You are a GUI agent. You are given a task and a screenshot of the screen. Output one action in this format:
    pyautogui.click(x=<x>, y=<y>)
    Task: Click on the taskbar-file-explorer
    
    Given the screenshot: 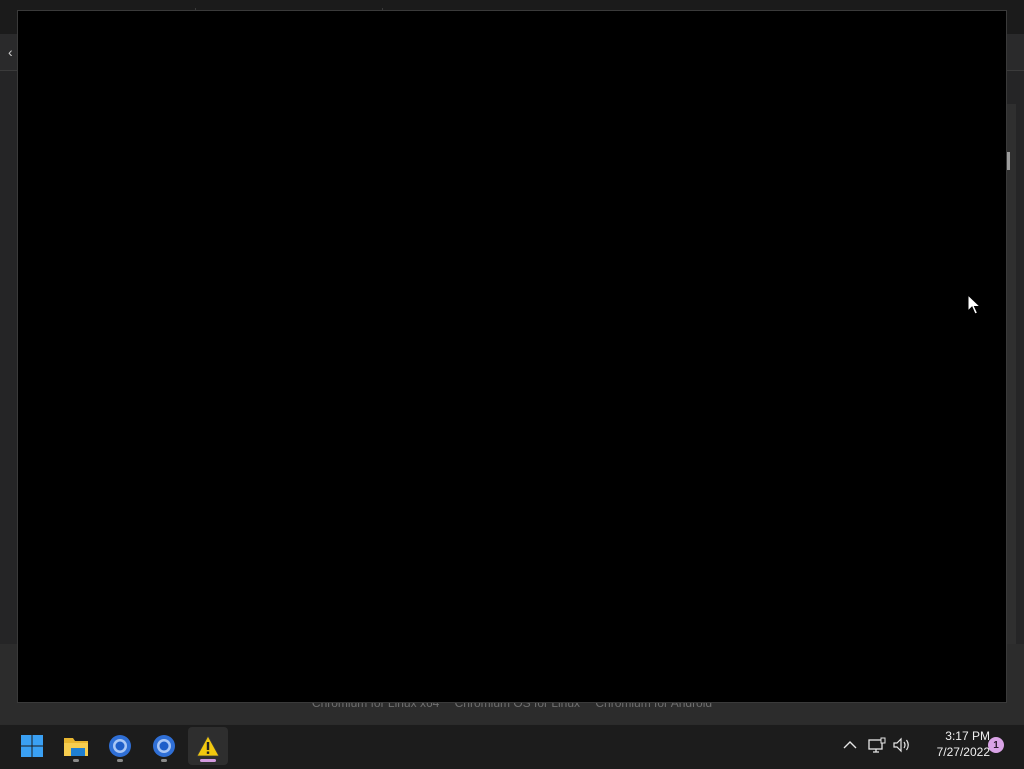 What is the action you would take?
    pyautogui.click(x=76, y=746)
    